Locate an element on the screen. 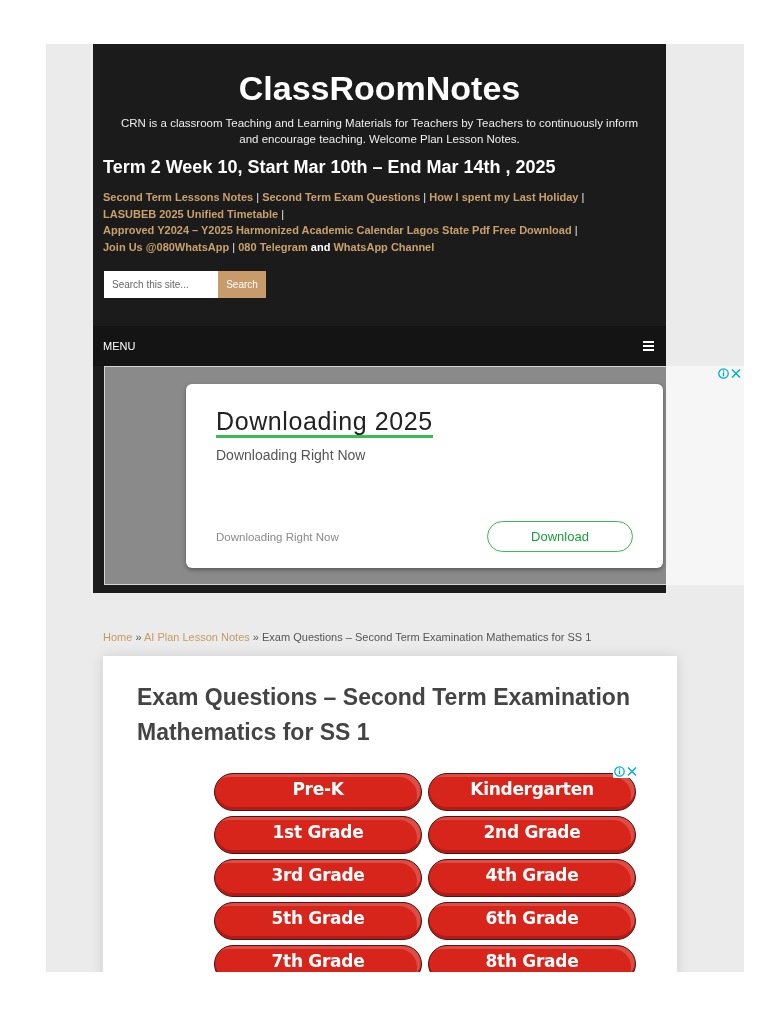 Image resolution: width=768 pixels, height=1024 pixels. grade-button: 2nd Grade is located at coordinates (532, 835).